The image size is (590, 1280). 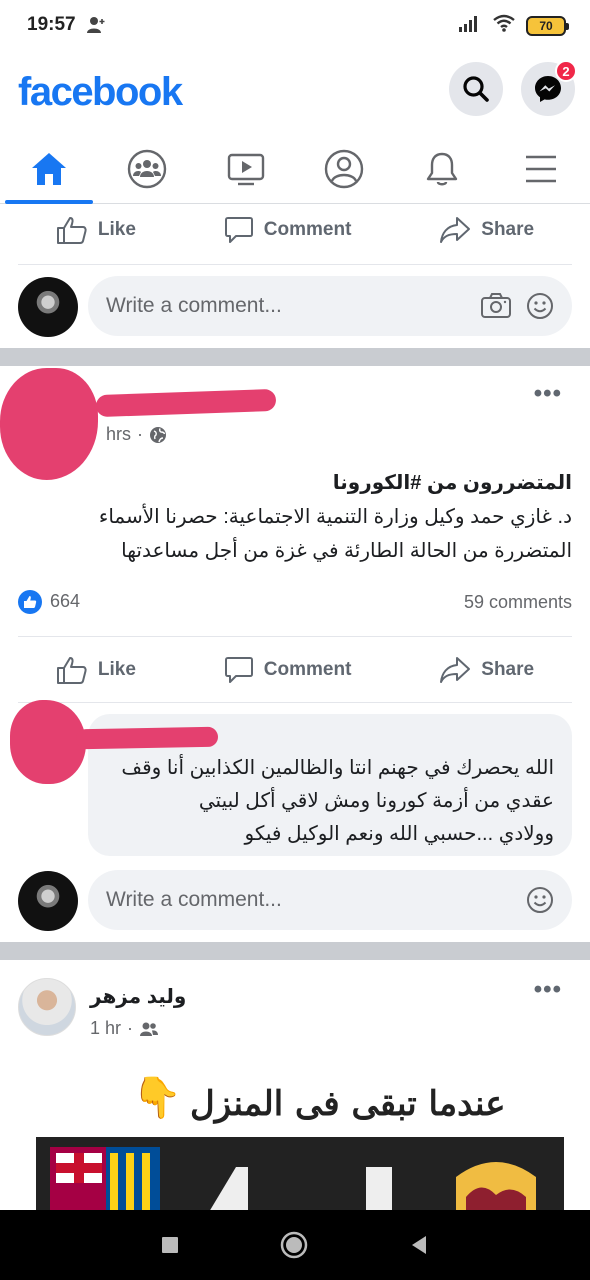 I want to click on status-indicators: 70, so click(x=513, y=25).